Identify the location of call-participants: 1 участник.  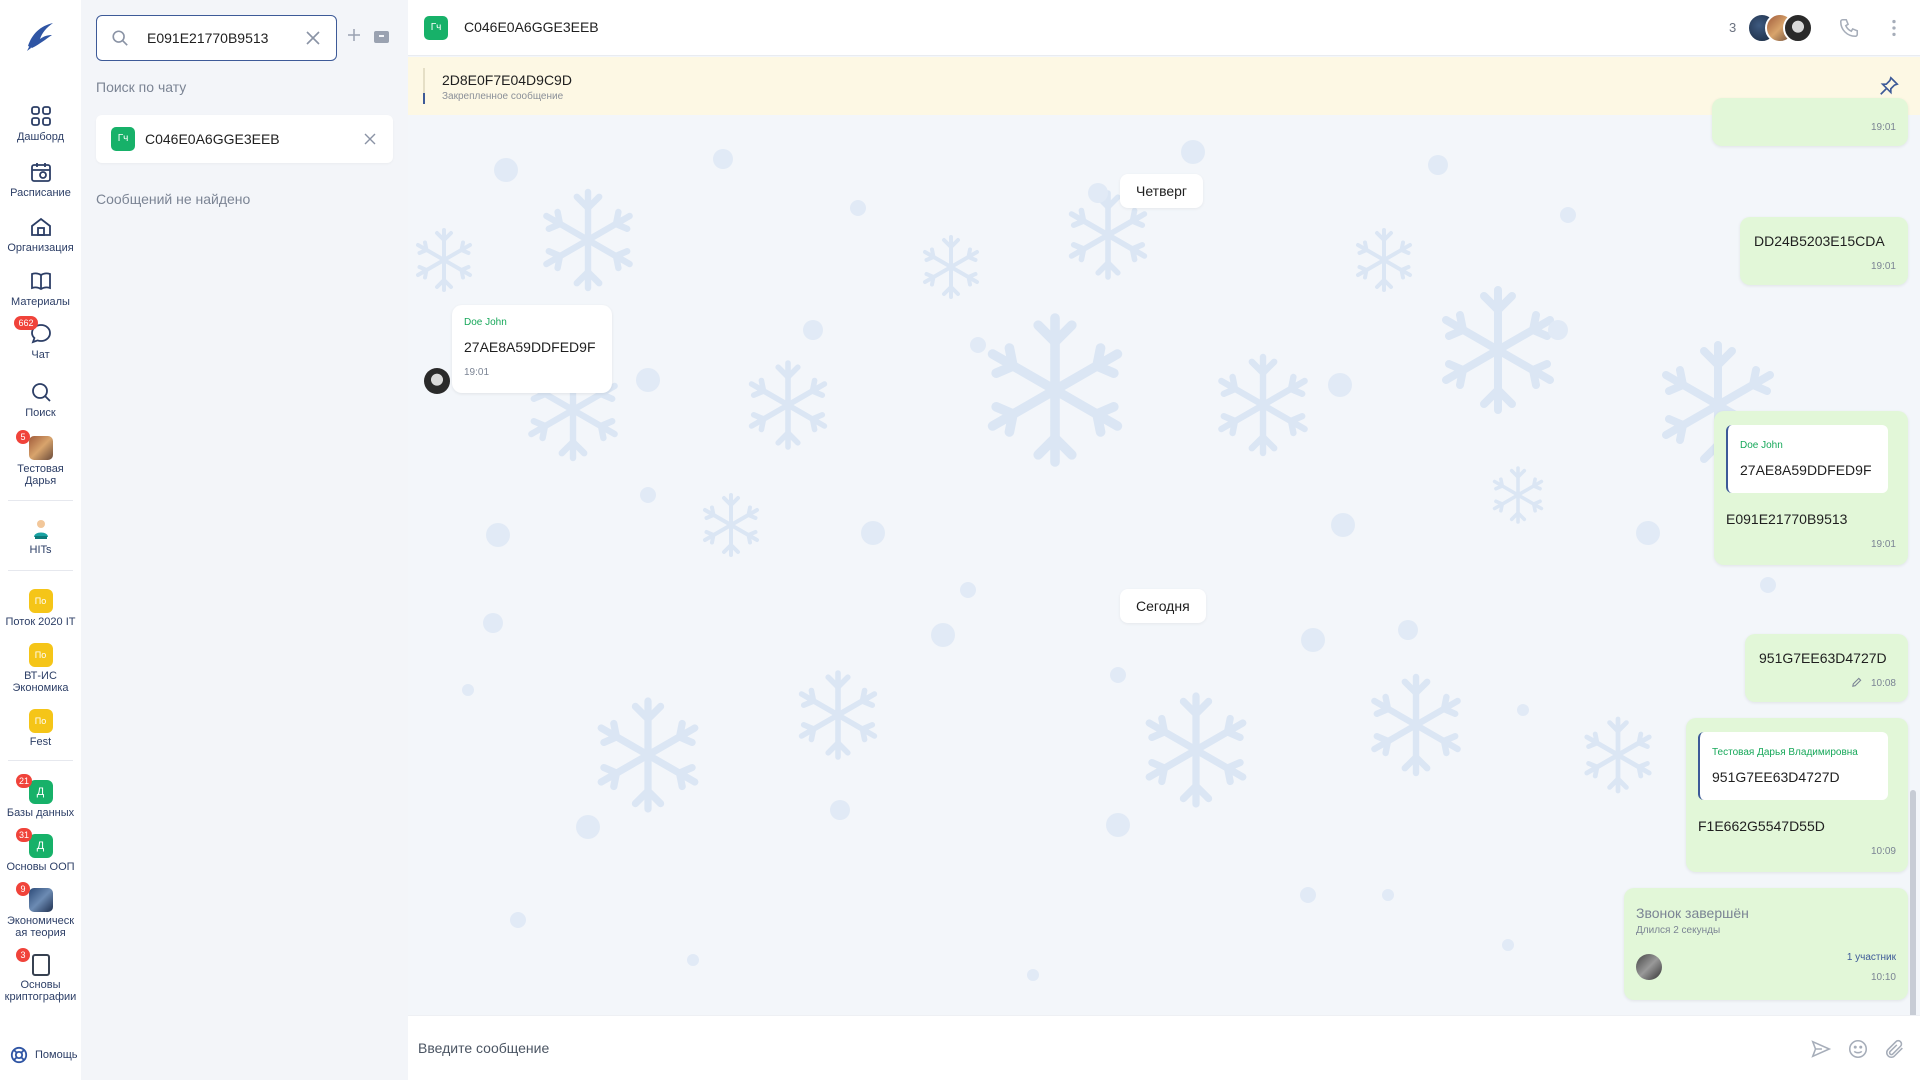
(1871, 957).